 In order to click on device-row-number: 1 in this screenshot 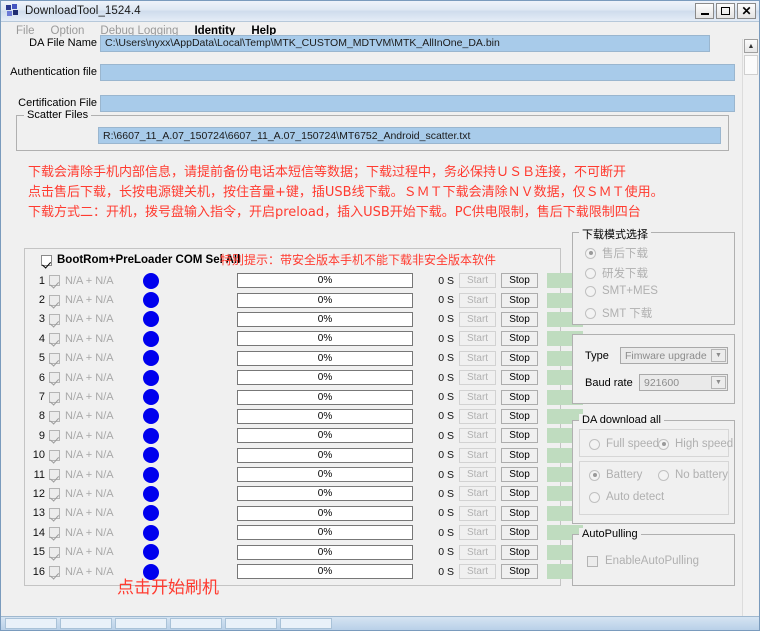, I will do `click(41, 280)`.